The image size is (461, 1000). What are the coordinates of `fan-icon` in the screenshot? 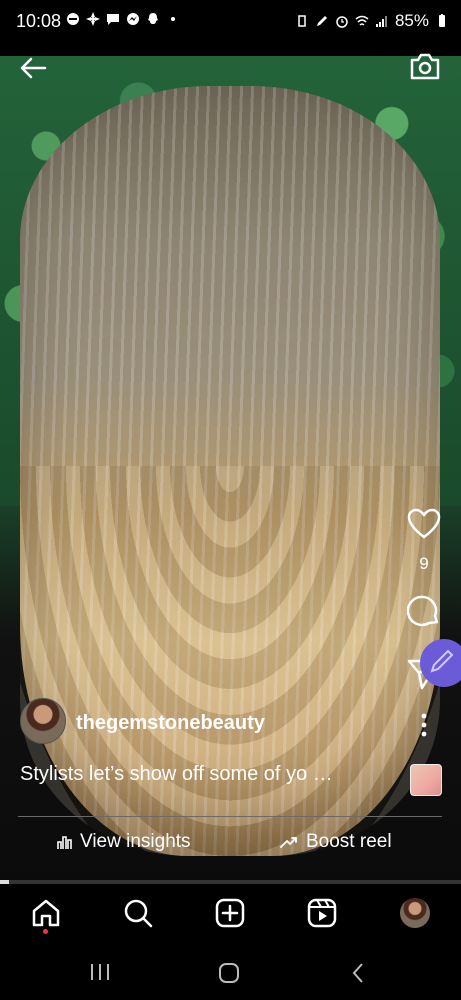 It's located at (93, 19).